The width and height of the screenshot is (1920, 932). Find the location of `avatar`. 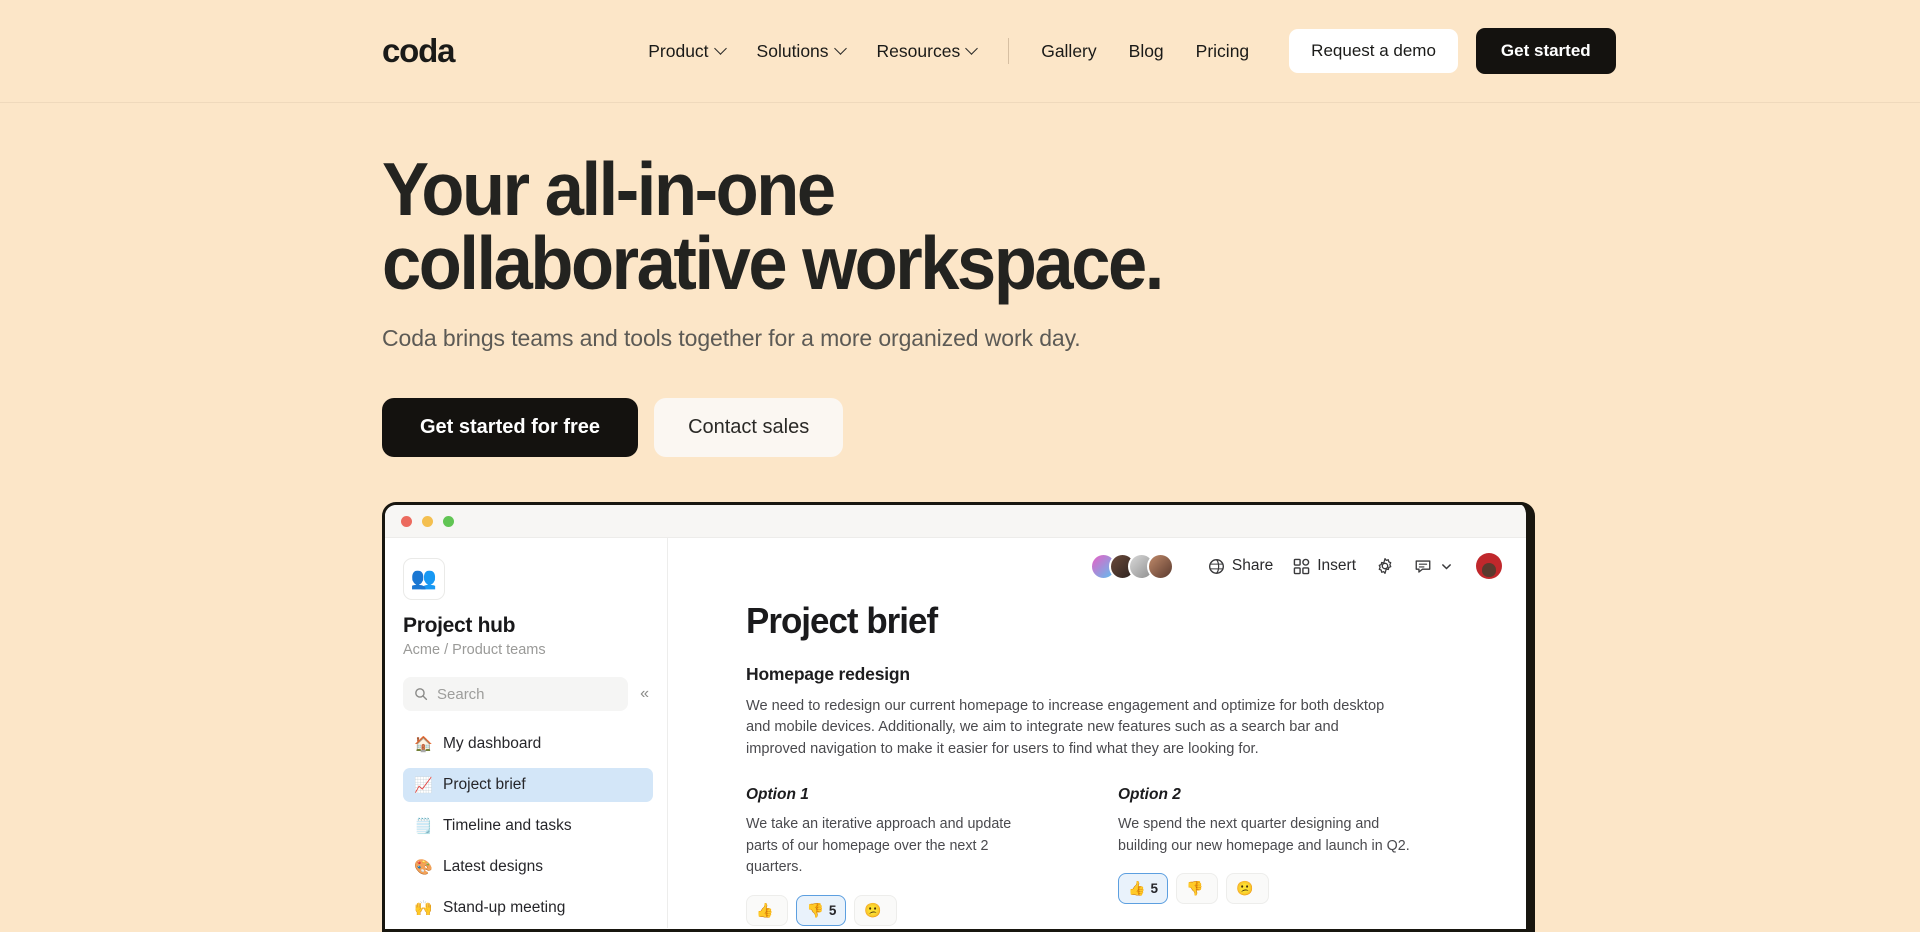

avatar is located at coordinates (1160, 566).